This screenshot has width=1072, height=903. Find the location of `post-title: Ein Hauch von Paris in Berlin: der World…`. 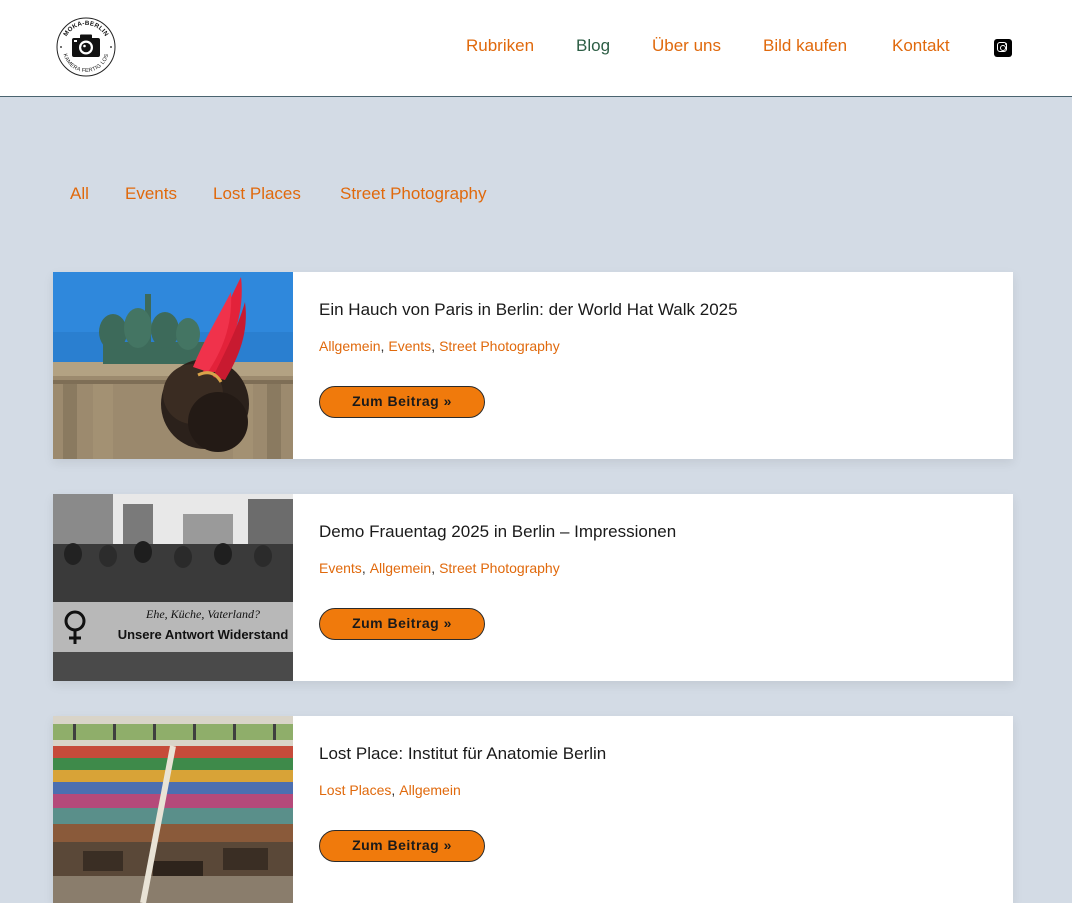

post-title: Ein Hauch von Paris in Berlin: der World… is located at coordinates (528, 310).